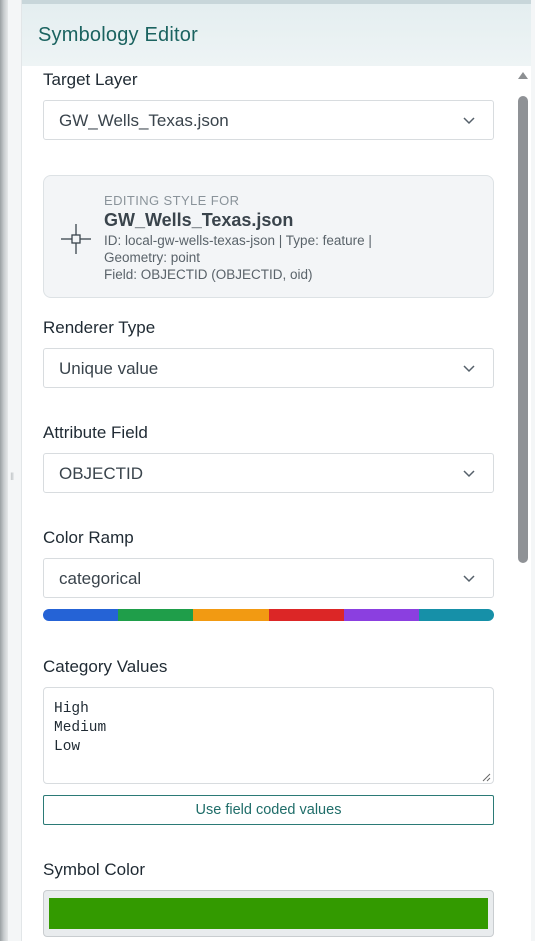  Describe the element at coordinates (76, 239) in the screenshot. I see `crosshair-icon` at that location.